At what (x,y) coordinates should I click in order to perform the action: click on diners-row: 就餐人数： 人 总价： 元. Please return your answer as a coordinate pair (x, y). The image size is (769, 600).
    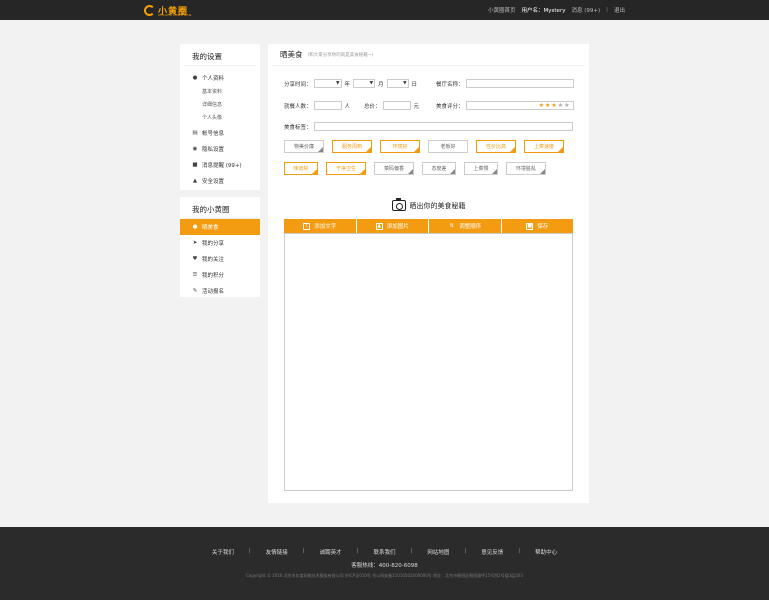
    Looking at the image, I should click on (351, 105).